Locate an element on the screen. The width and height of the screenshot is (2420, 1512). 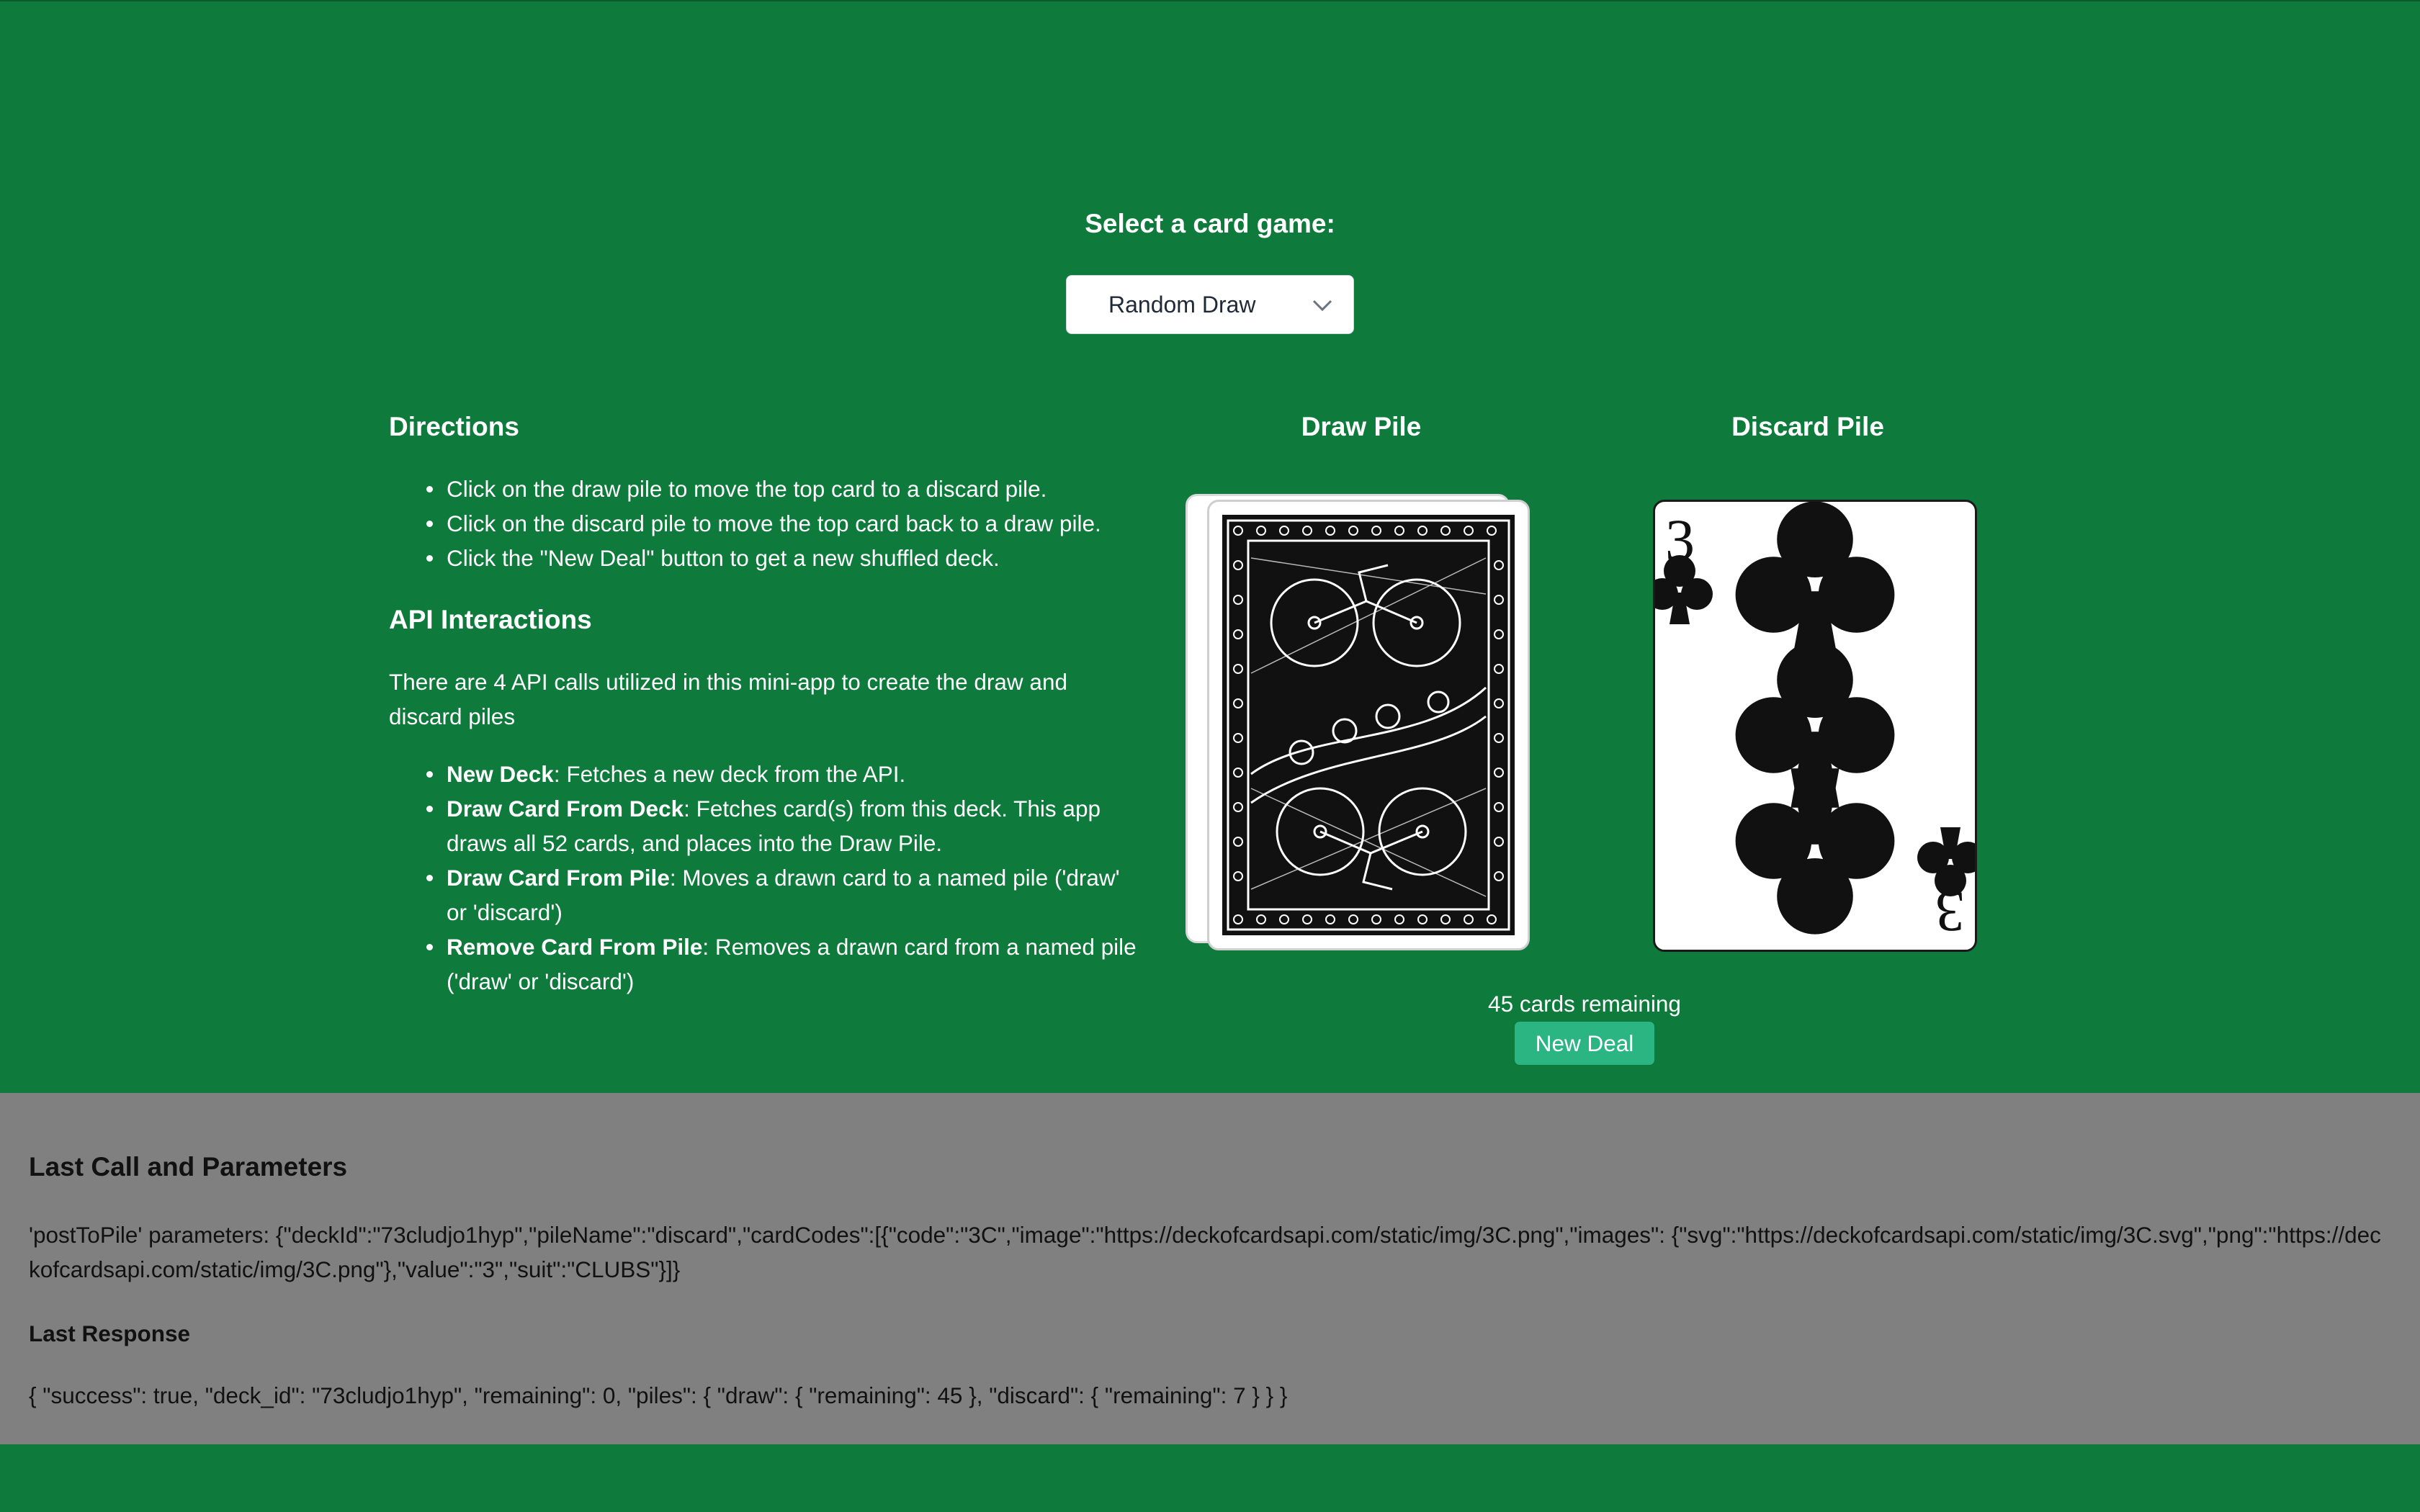
draw-pile is located at coordinates (1368, 725).